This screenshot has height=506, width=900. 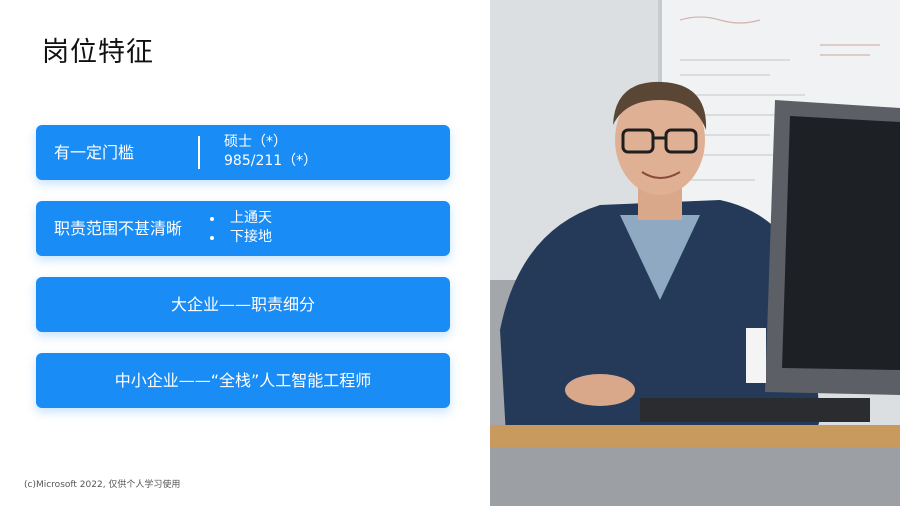 What do you see at coordinates (240, 237) in the screenshot?
I see `bullet-item: 下接地` at bounding box center [240, 237].